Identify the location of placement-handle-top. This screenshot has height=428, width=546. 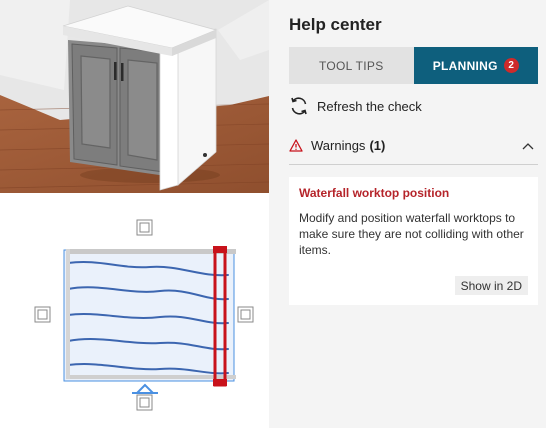
(144, 227).